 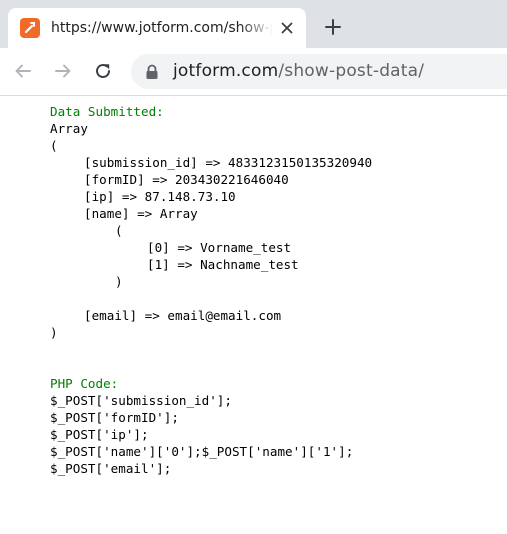 I want to click on submission-id-line: [submission_id] => 483312315013532094​0, so click(x=228, y=162).